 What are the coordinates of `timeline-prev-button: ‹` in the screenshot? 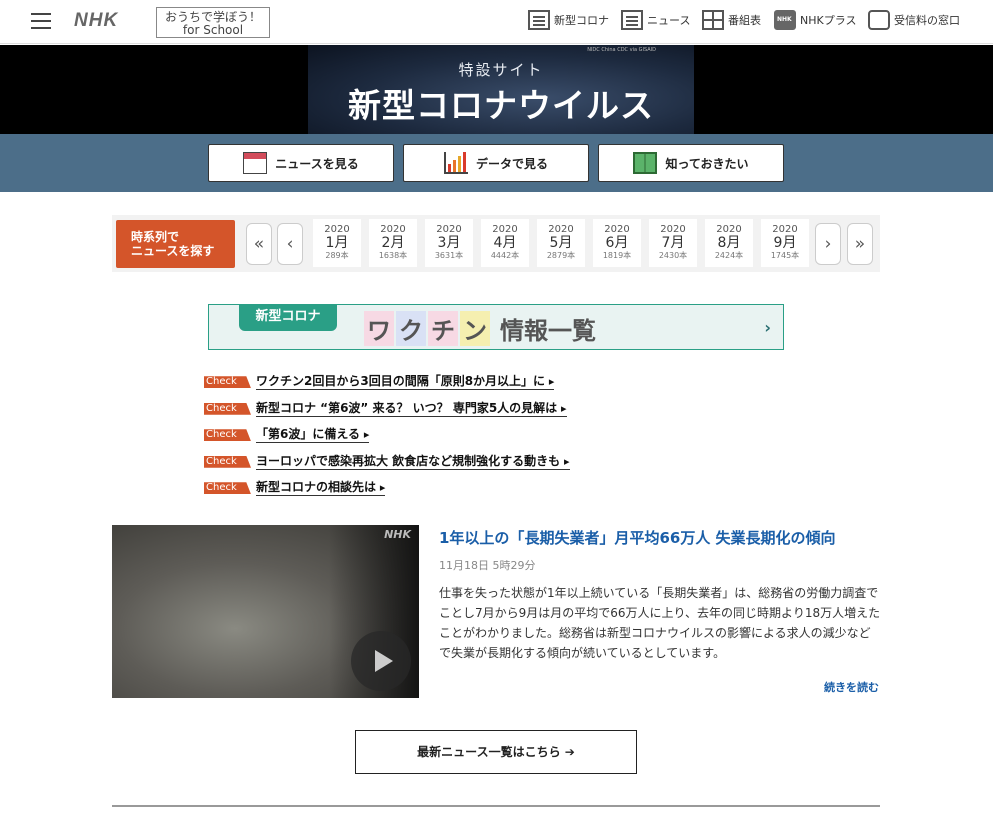 It's located at (290, 244).